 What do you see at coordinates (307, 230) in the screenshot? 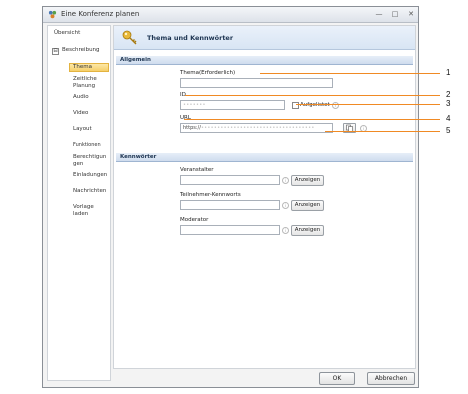
I see `show-moderator-password-button: Anzeigen` at bounding box center [307, 230].